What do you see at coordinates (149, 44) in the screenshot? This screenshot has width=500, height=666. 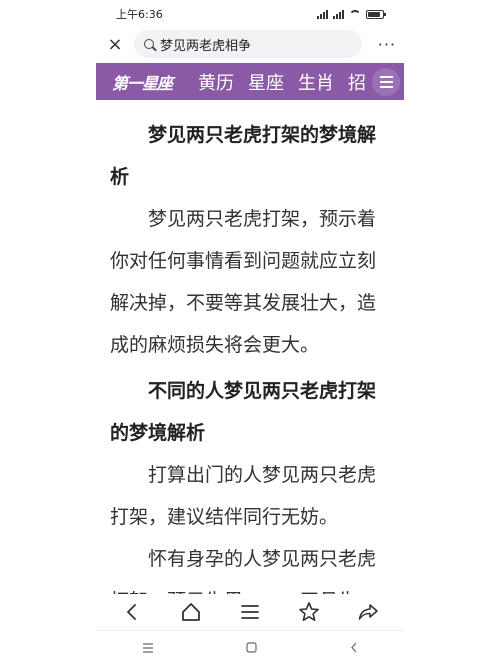 I see `search-icon` at bounding box center [149, 44].